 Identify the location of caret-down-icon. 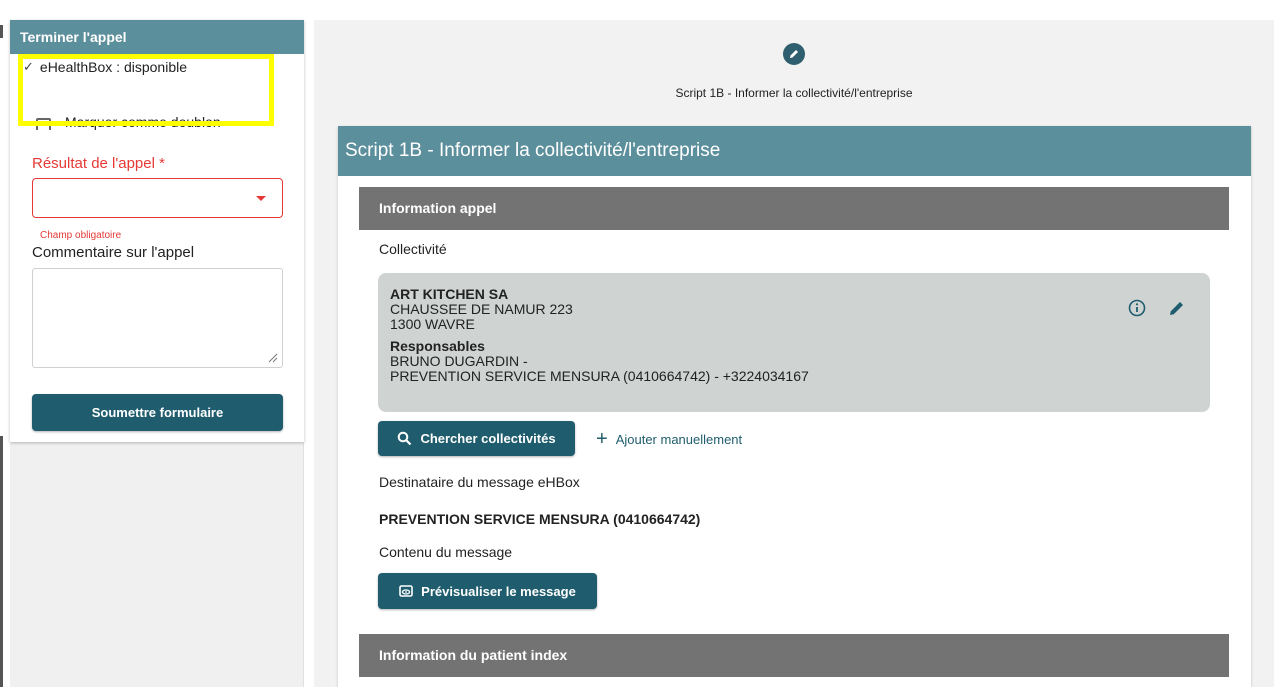
(261, 198).